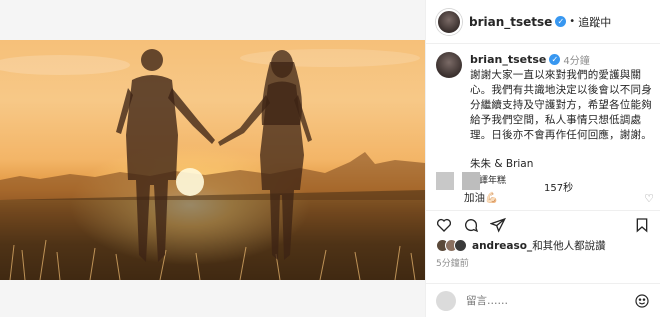  What do you see at coordinates (498, 225) in the screenshot?
I see `paper-plane-icon` at bounding box center [498, 225].